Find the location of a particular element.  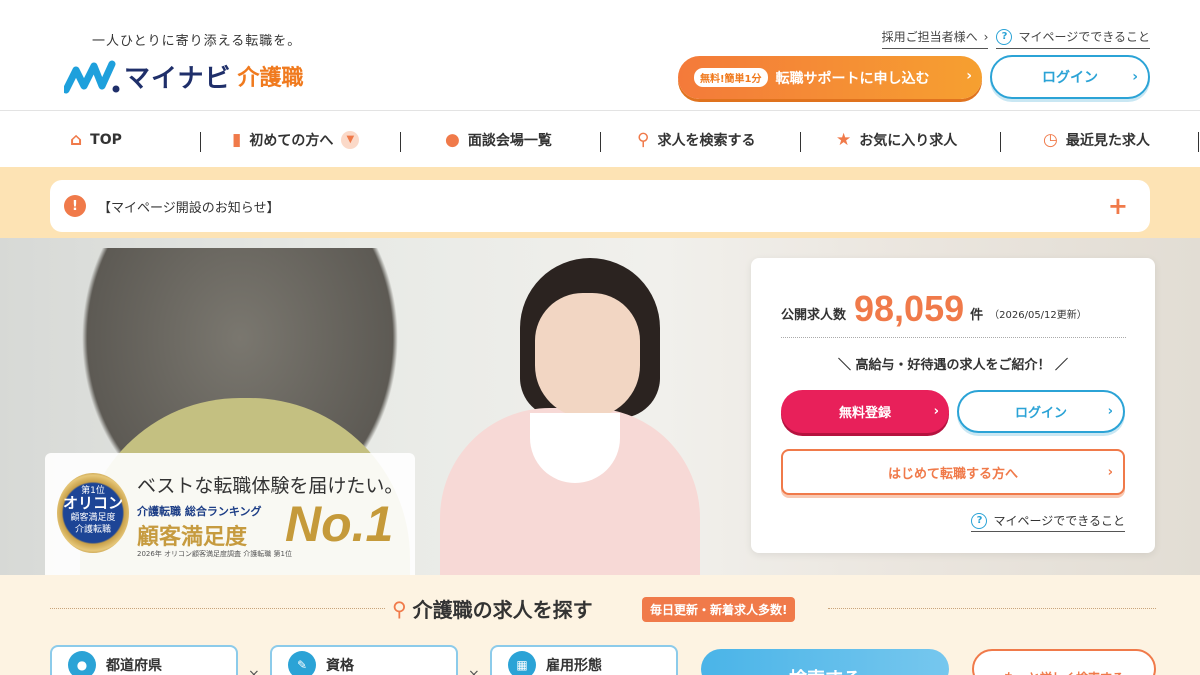

clock-icon: ◷ is located at coordinates (1050, 139).